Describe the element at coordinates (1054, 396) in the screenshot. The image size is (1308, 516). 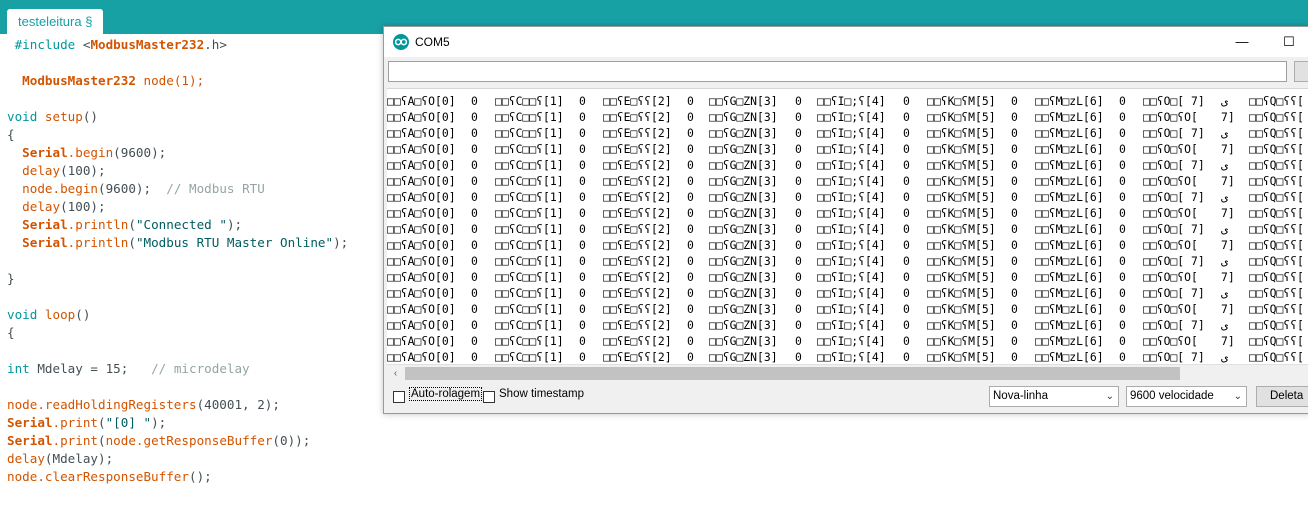
I see `line-ending-select: Nova-linha ⌄` at that location.